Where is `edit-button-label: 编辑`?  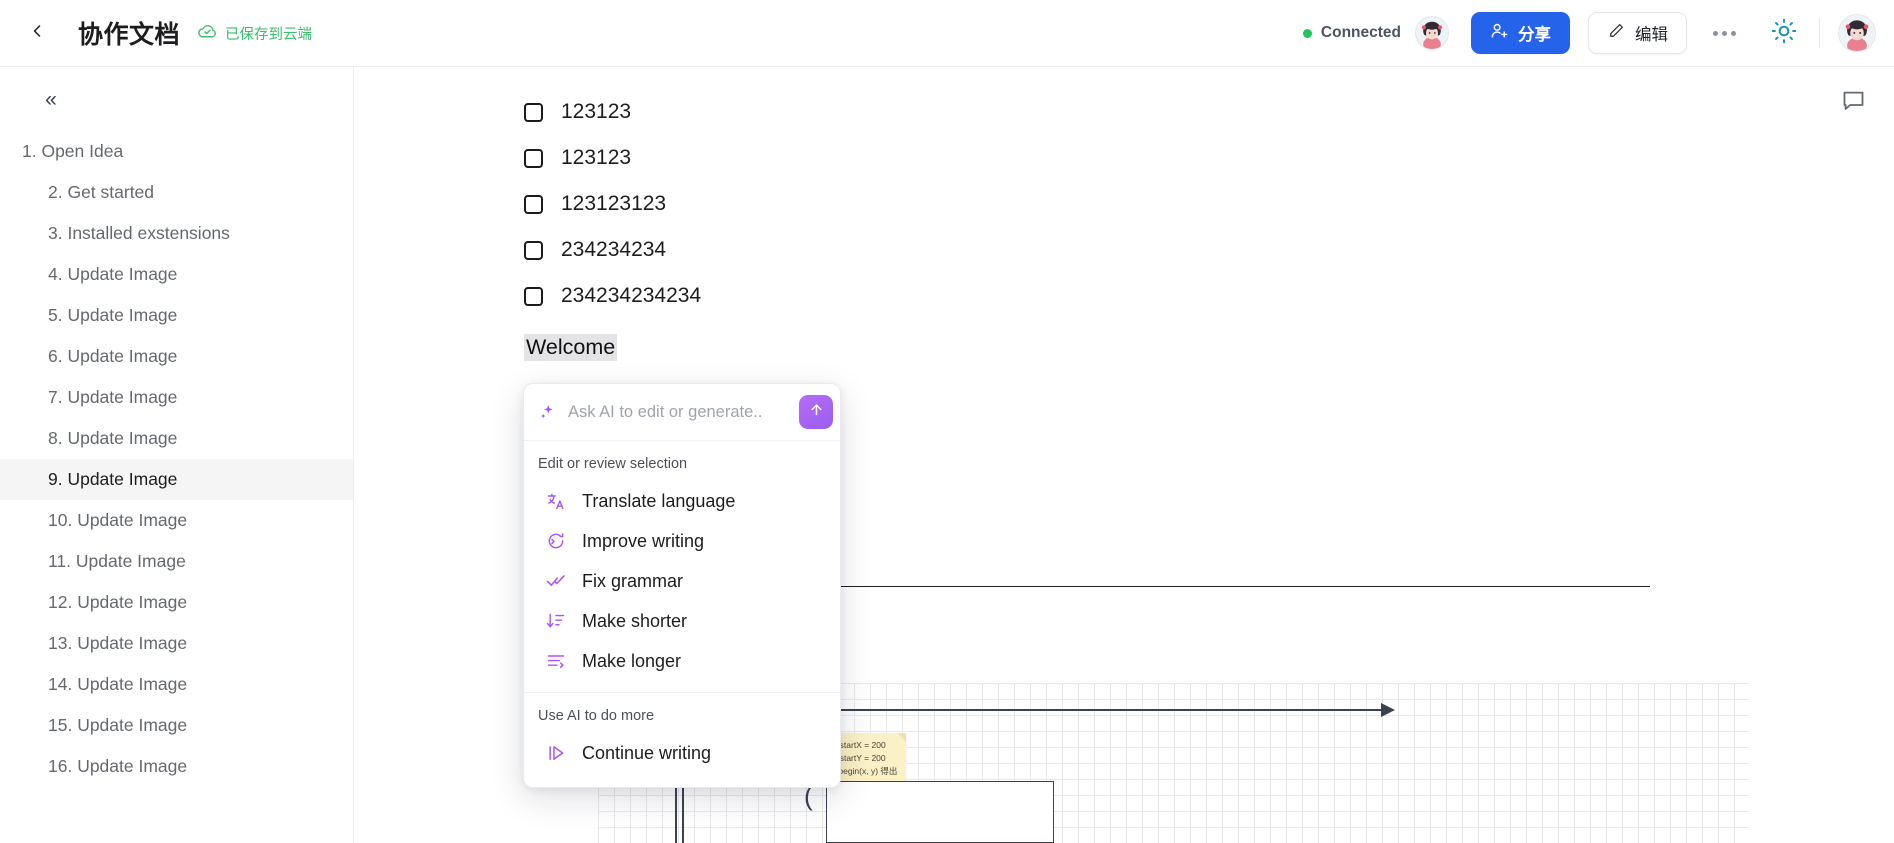
edit-button-label: 编辑 is located at coordinates (1651, 35).